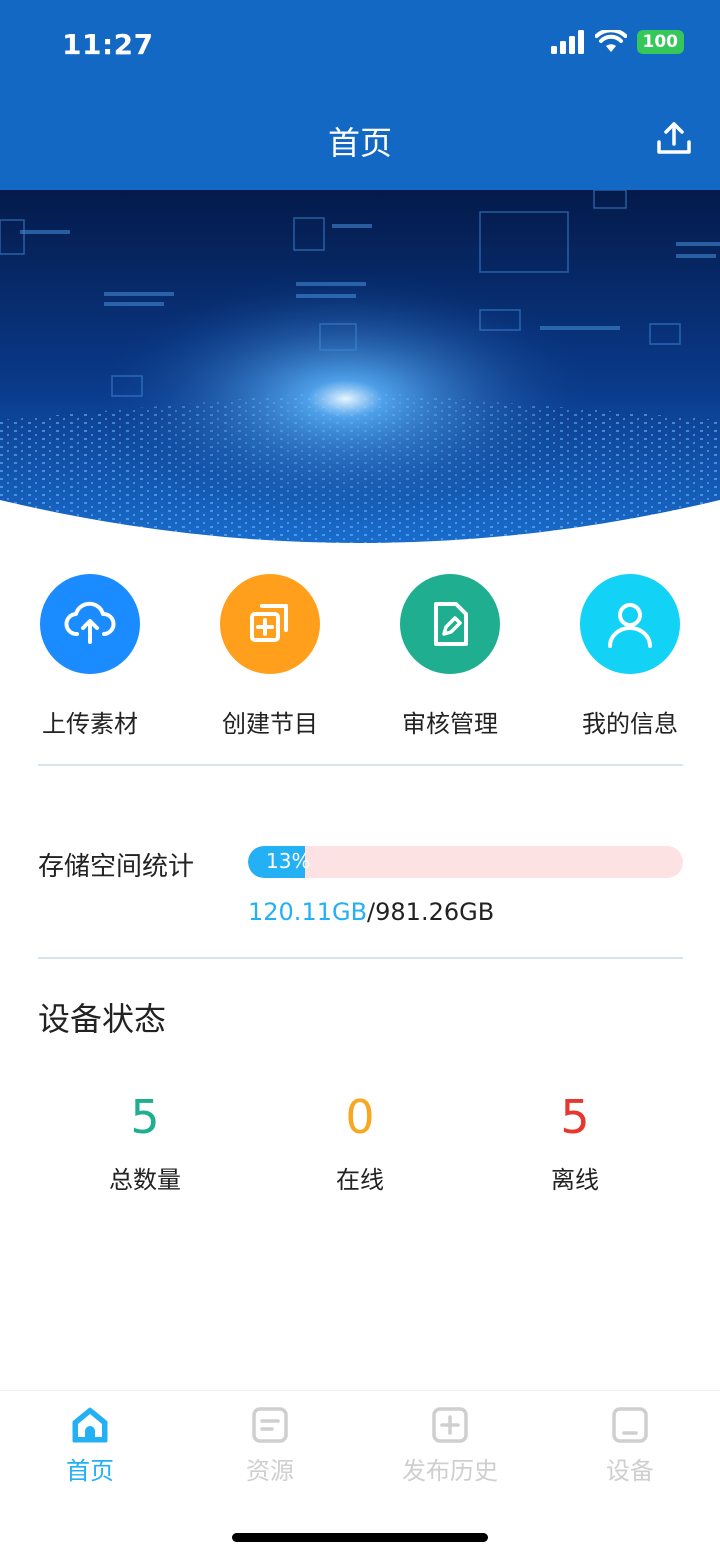 This screenshot has width=720, height=1558. I want to click on action-my-info: 我的信息, so click(630, 656).